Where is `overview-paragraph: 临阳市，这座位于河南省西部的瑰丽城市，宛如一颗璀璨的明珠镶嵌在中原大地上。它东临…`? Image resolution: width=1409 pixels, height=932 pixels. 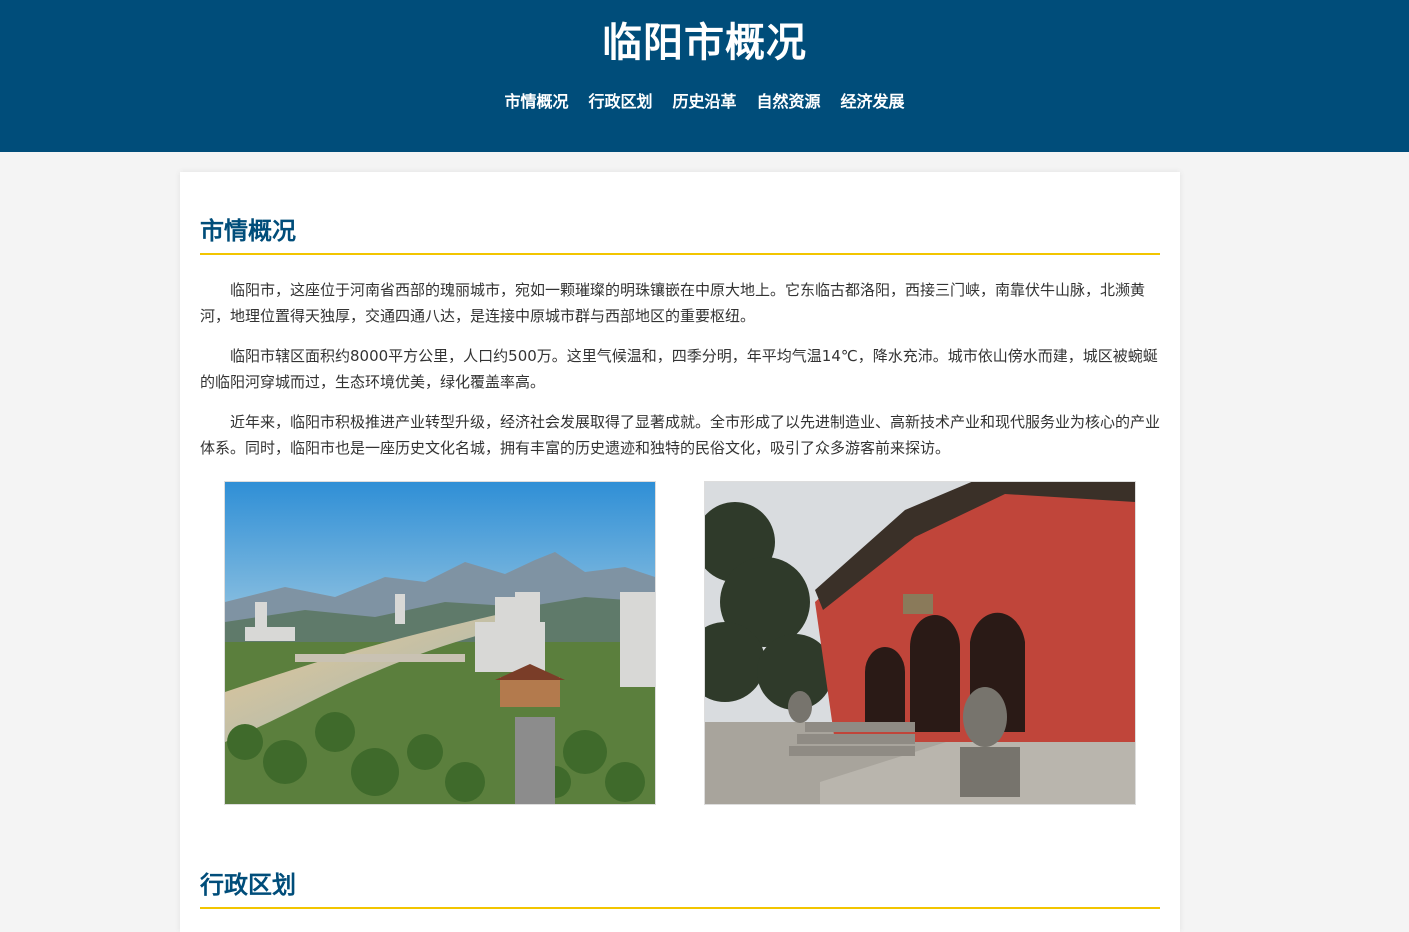 overview-paragraph: 临阳市，这座位于河南省西部的瑰丽城市，宛如一颗璀璨的明珠镶嵌在中原大地上。它东临… is located at coordinates (673, 303).